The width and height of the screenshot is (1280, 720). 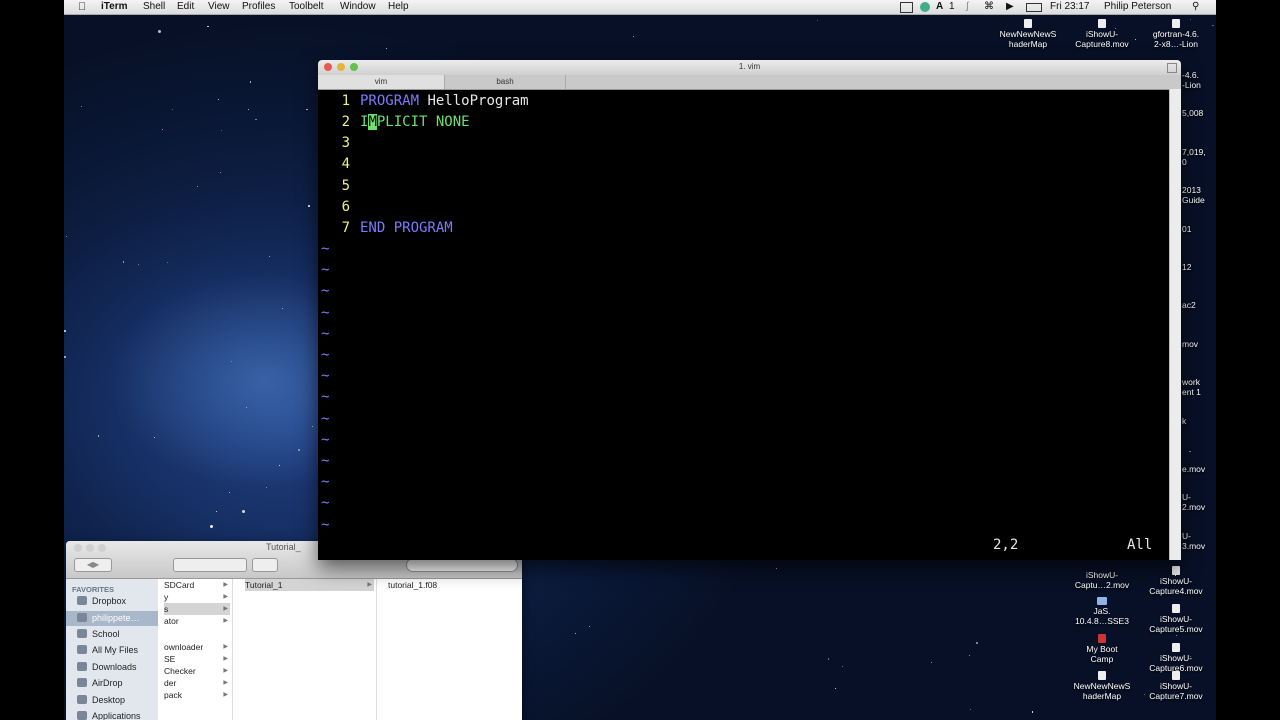 What do you see at coordinates (939, 7) in the screenshot?
I see `font-menu-icon: A` at bounding box center [939, 7].